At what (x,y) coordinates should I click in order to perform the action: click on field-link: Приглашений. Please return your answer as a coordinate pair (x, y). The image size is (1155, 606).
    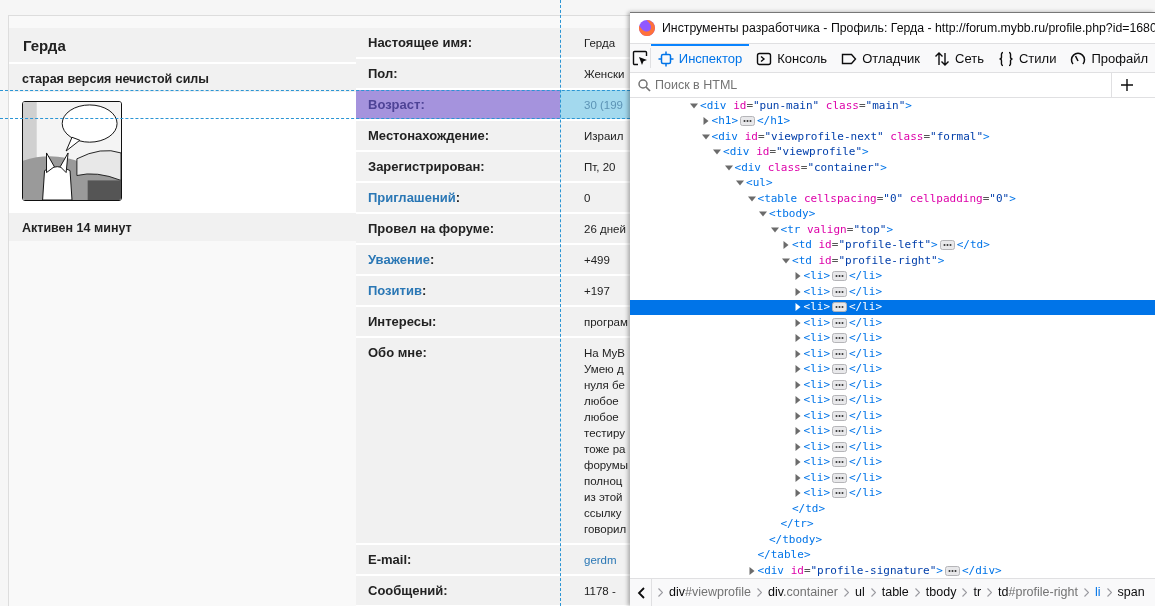
    Looking at the image, I should click on (412, 197).